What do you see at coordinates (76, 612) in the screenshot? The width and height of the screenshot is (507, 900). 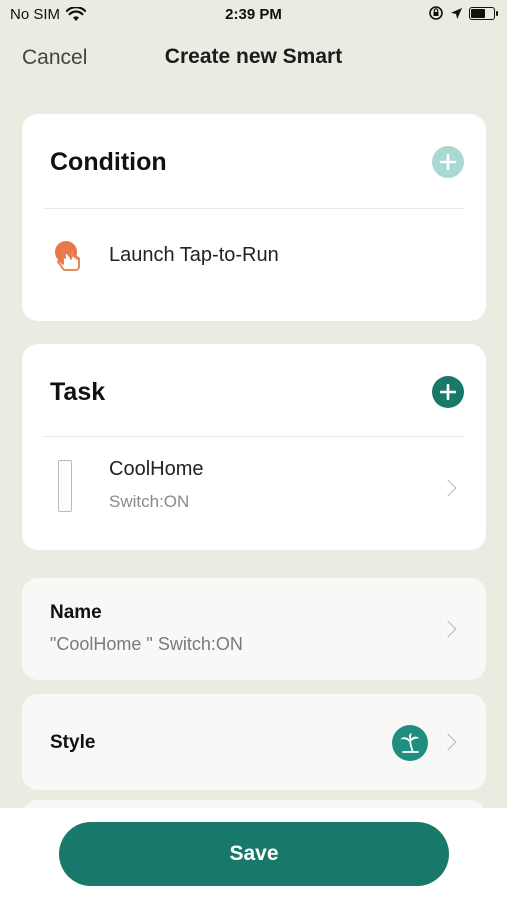 I see `name-label: Name` at bounding box center [76, 612].